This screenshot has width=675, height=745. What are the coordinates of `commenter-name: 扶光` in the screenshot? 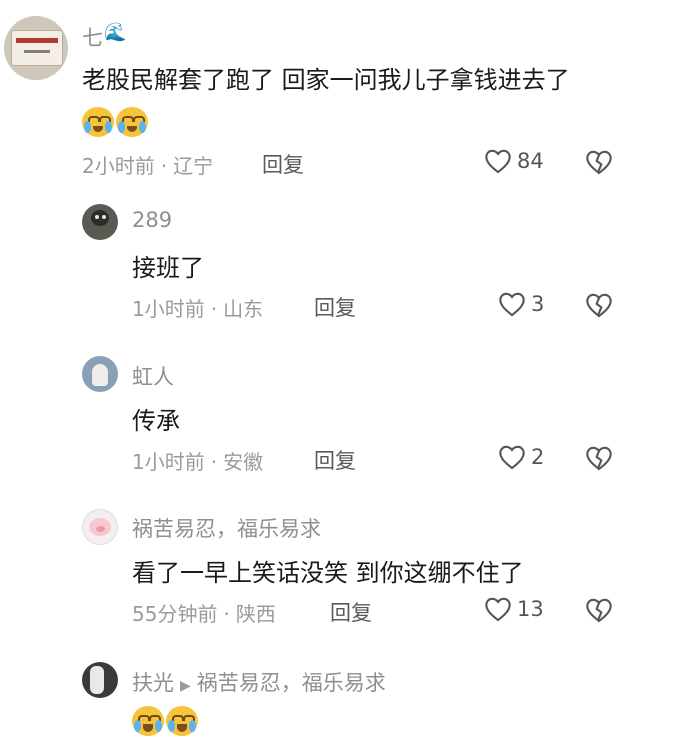 It's located at (153, 683).